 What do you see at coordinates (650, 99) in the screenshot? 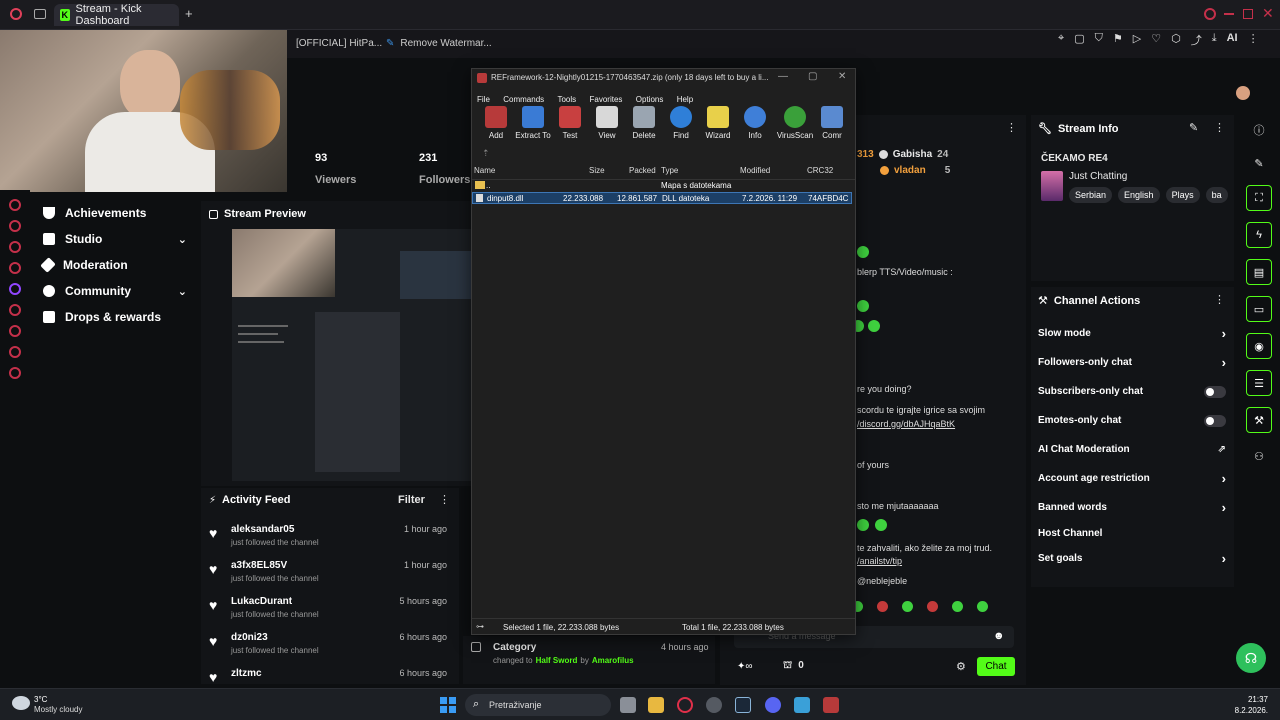
I see `menu-item-options: Options` at bounding box center [650, 99].